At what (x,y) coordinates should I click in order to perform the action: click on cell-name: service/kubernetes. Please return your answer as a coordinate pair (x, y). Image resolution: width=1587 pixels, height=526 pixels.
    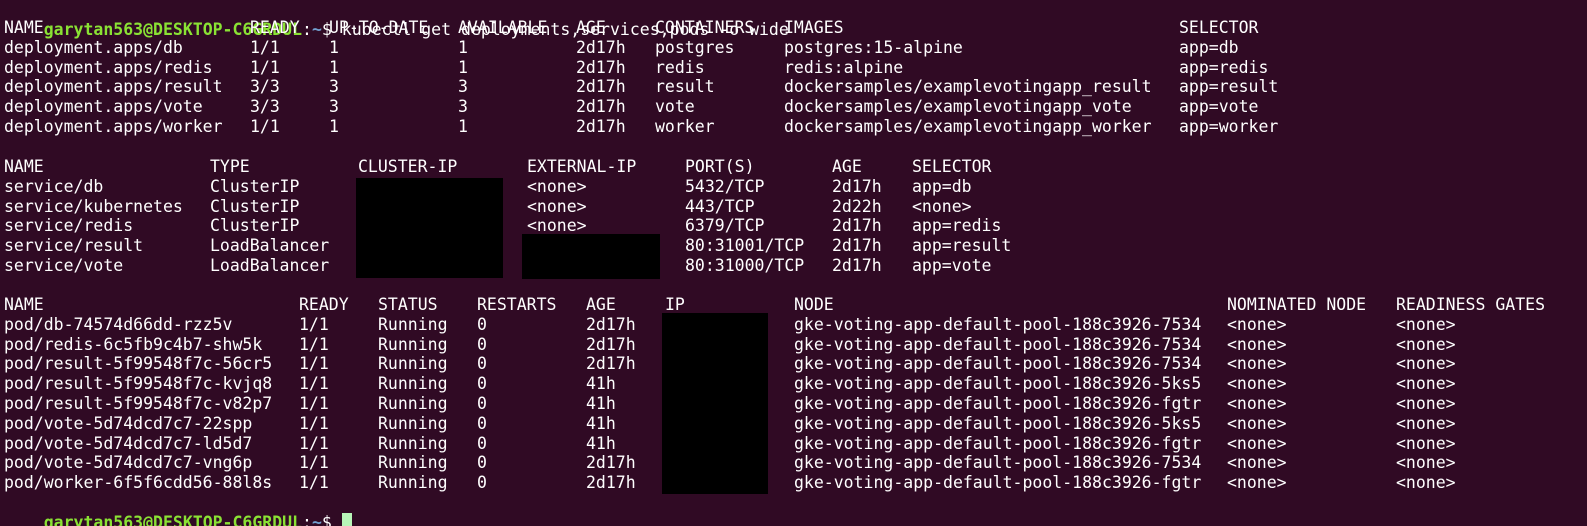
    Looking at the image, I should click on (93, 206).